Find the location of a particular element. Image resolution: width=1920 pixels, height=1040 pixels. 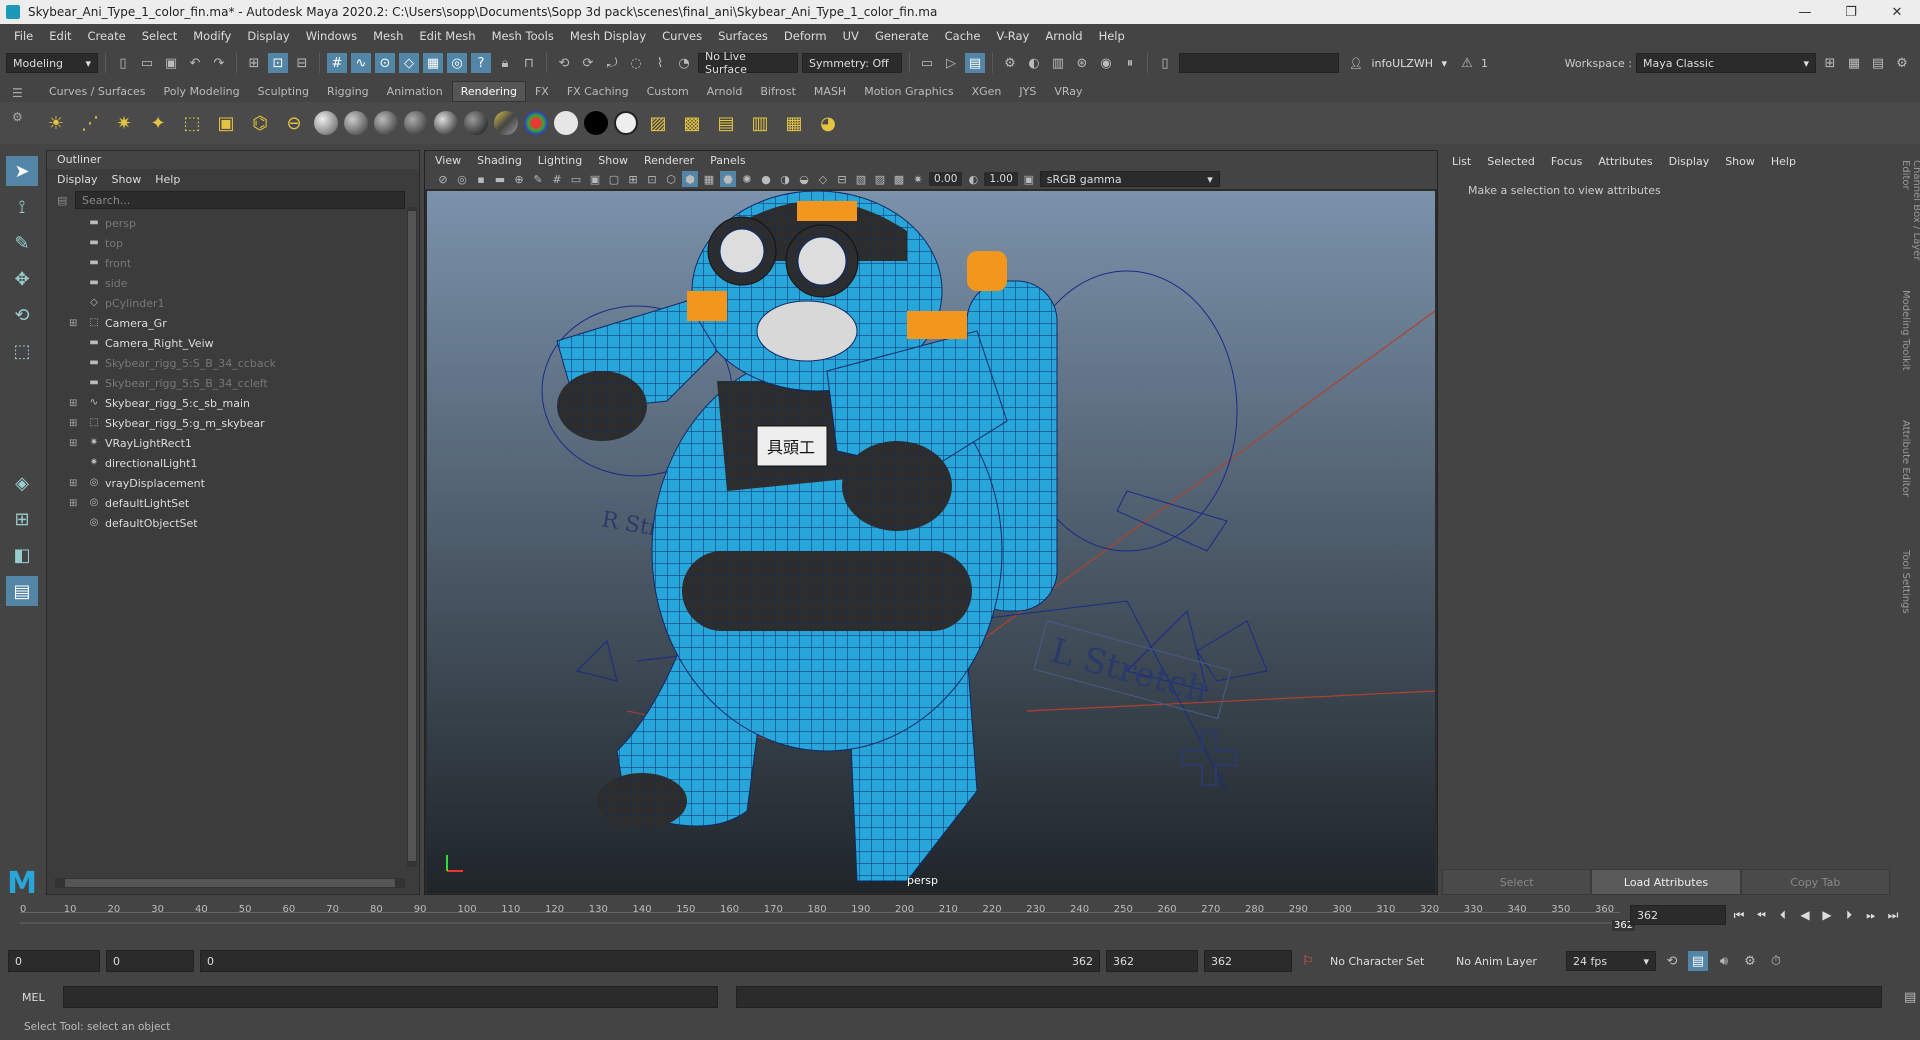

outliner-item: ▬ front is located at coordinates (233, 263).